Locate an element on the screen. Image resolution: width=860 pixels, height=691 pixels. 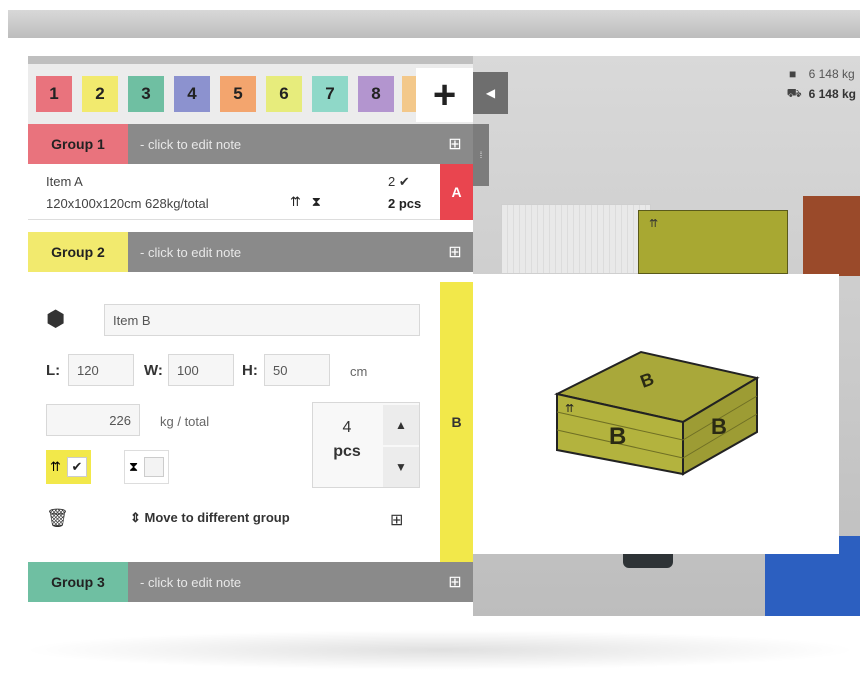
group-3-note: - click to edit note is located at coordinates (282, 582).